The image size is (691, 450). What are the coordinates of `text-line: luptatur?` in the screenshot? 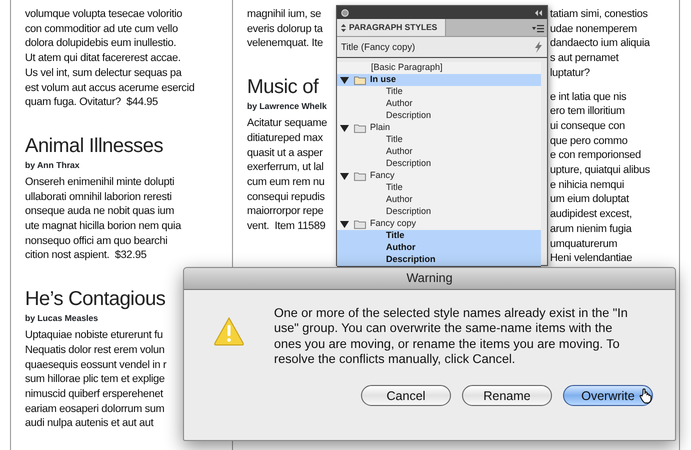 It's located at (570, 73).